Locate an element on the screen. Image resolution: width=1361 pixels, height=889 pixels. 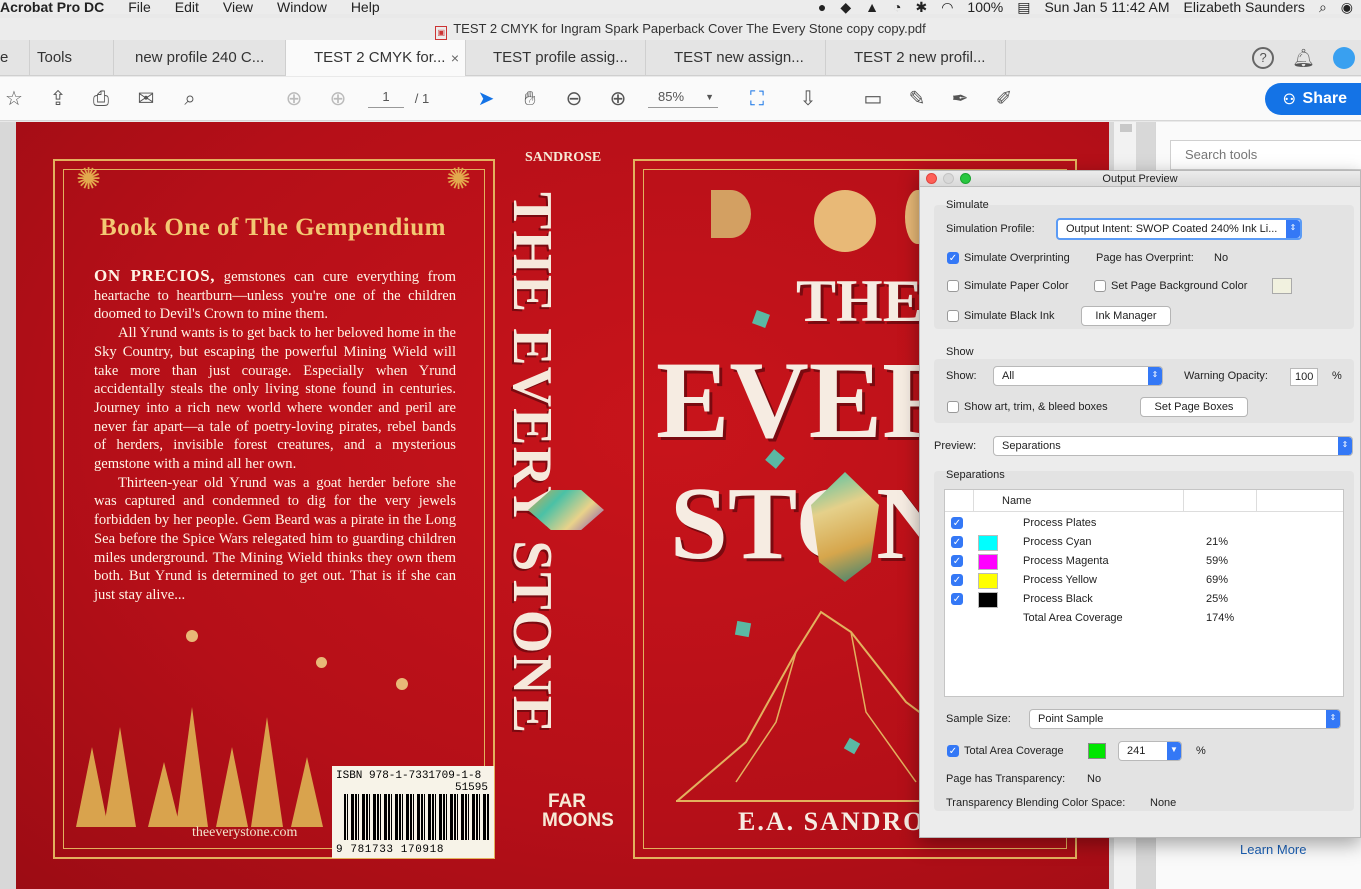
scroll-mode-icon: ⇩ is located at coordinates (808, 99).